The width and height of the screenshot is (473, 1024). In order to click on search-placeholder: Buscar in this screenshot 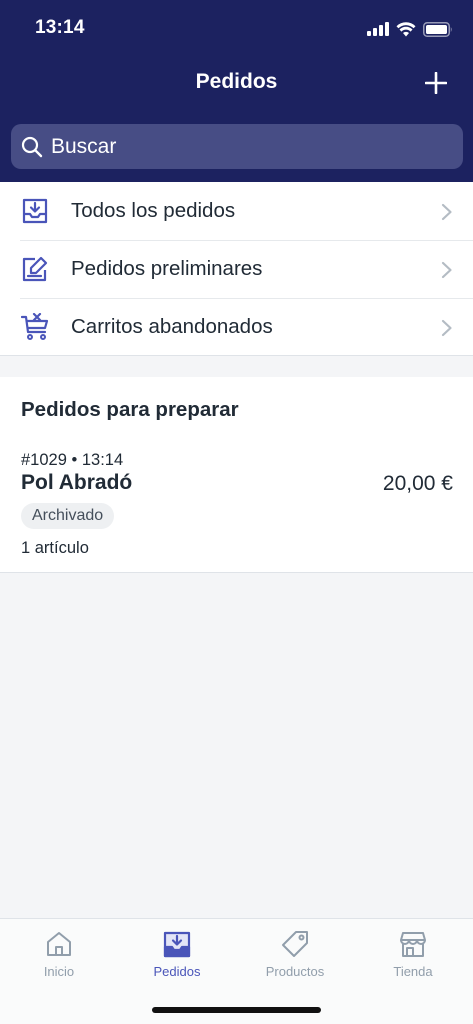, I will do `click(84, 146)`.